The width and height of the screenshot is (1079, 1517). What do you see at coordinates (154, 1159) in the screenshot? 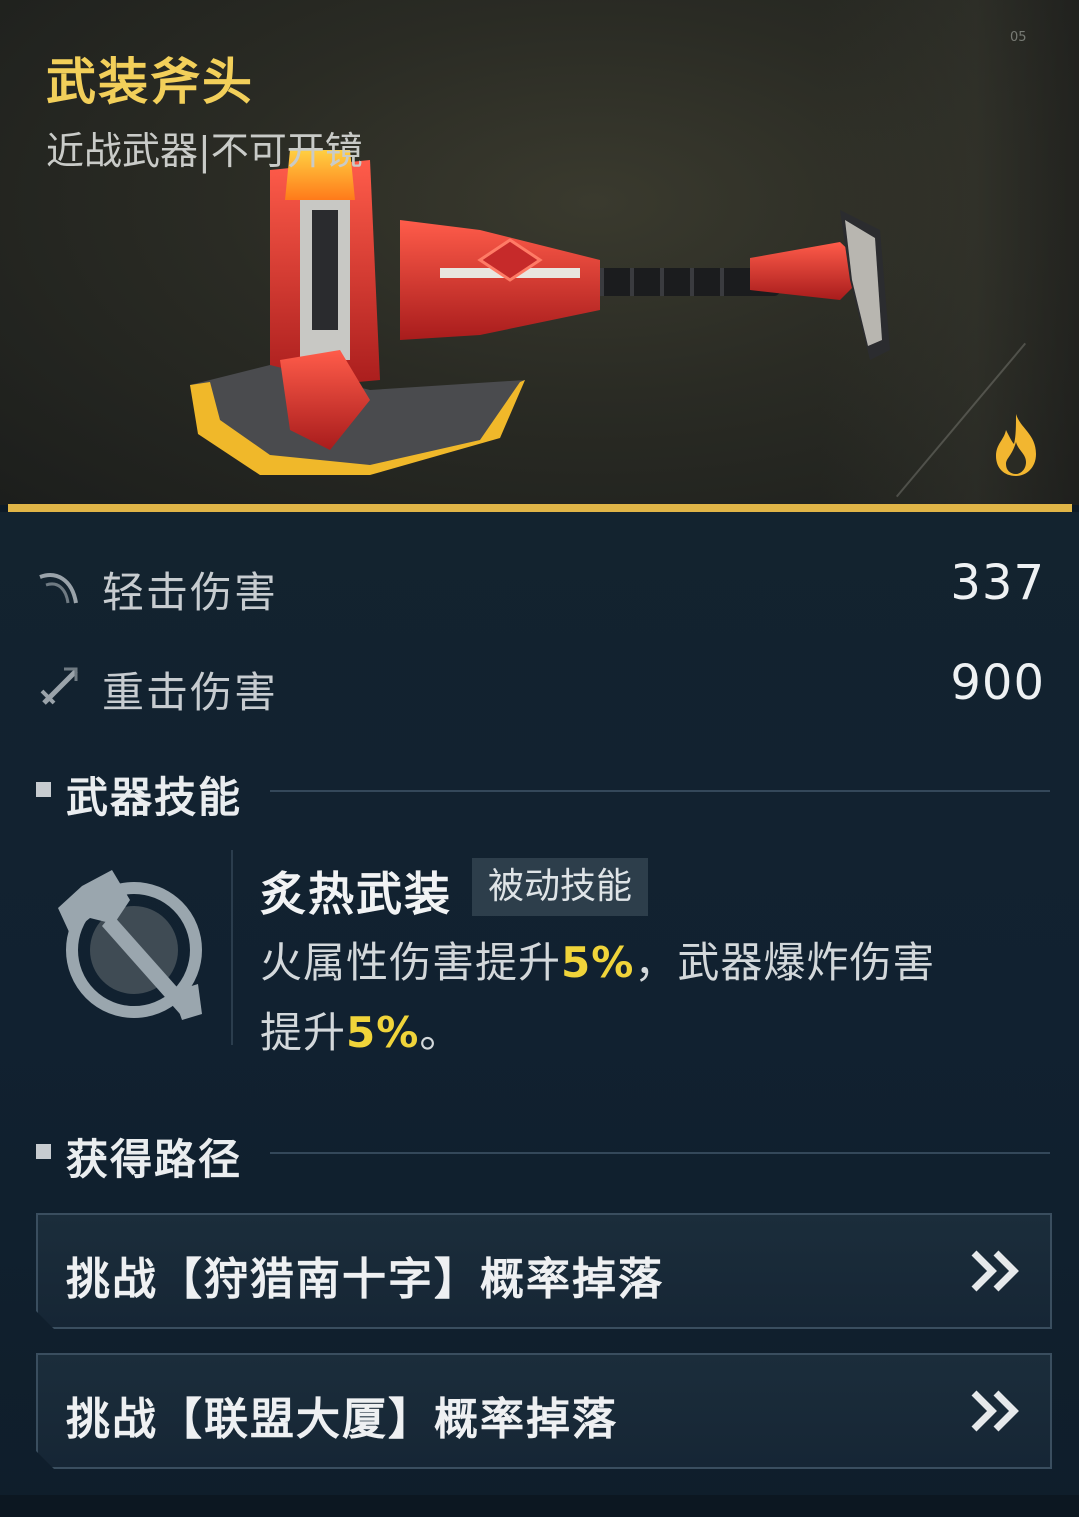
I see `section-title: 获得路径` at bounding box center [154, 1159].